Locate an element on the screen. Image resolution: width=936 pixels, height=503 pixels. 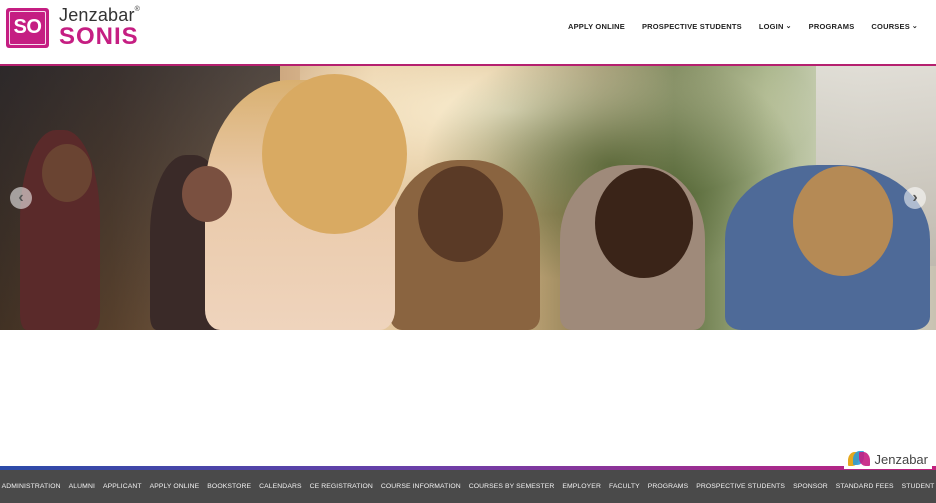
nav-courses: COURSES ⌄ is located at coordinates (894, 26).